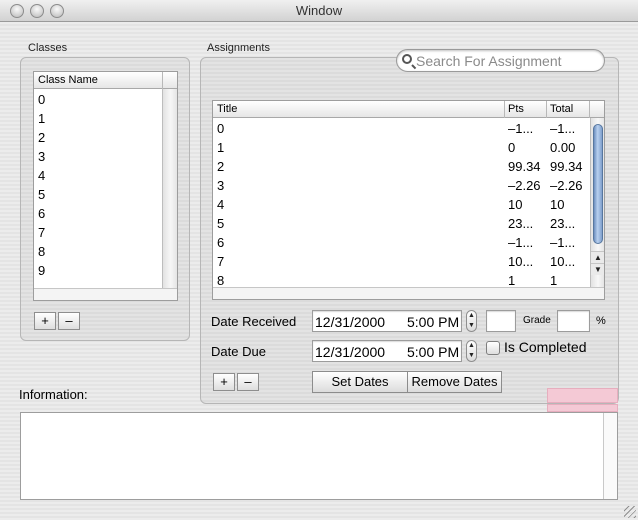 This screenshot has width=638, height=520. I want to click on scroll-up-arrow-icon: ▲, so click(597, 257).